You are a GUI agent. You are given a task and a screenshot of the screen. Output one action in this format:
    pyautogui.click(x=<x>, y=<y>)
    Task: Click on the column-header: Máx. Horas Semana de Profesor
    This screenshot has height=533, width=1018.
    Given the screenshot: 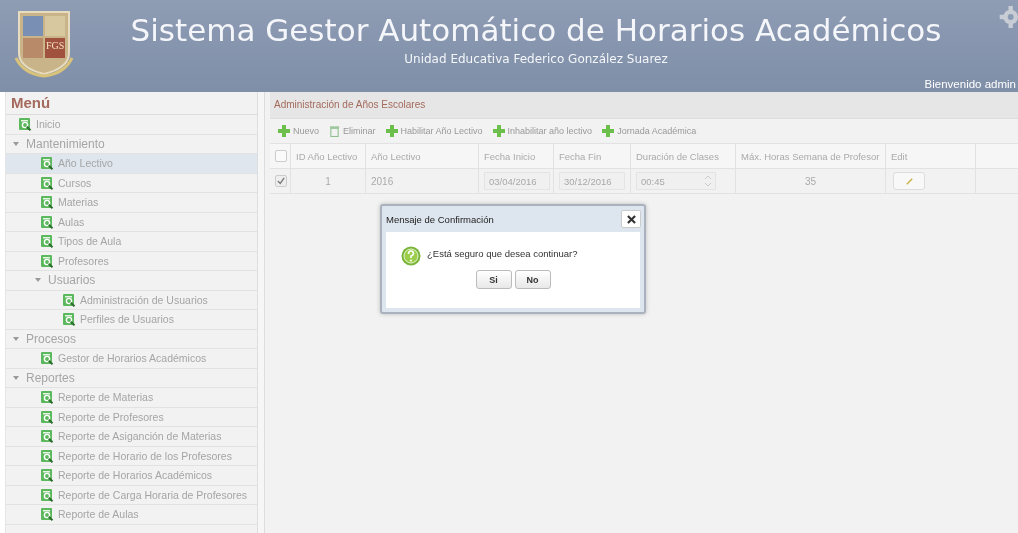 What is the action you would take?
    pyautogui.click(x=811, y=156)
    